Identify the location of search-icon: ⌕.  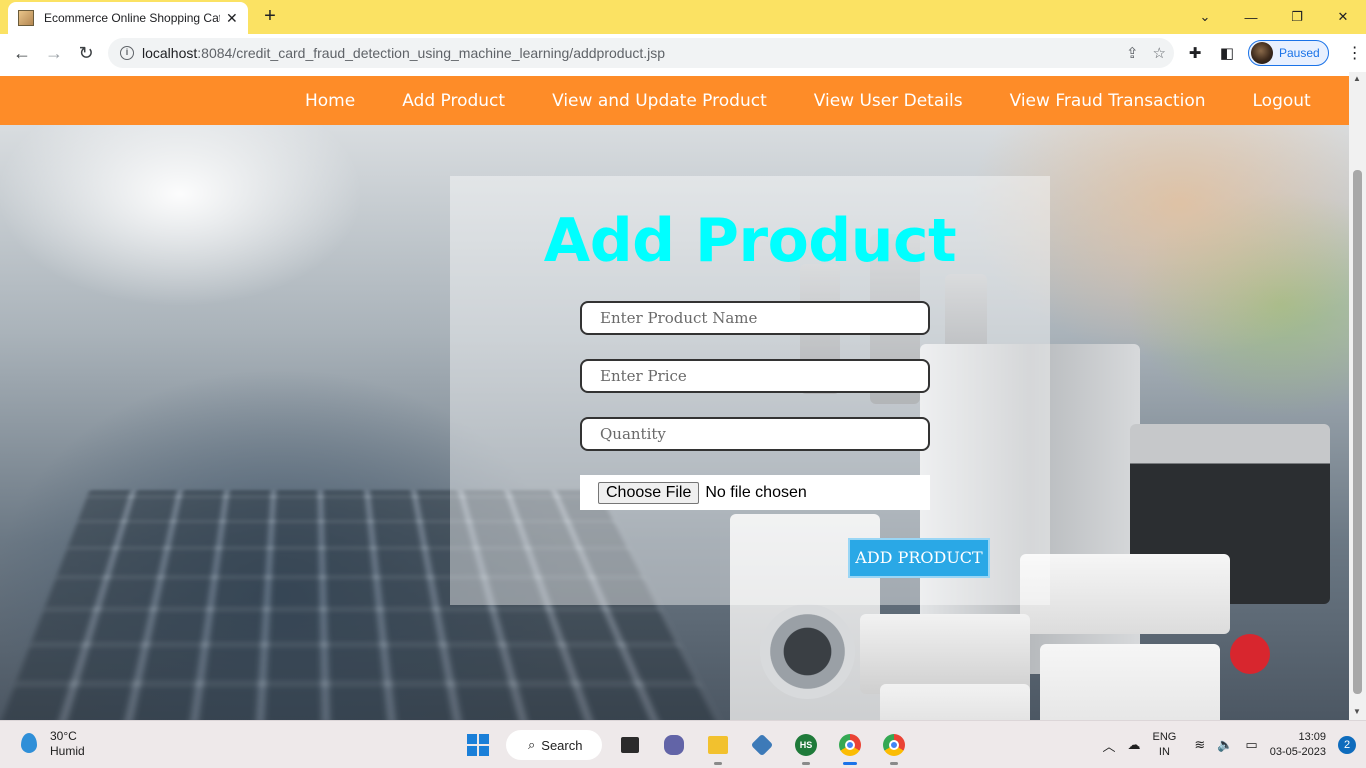
(531, 745).